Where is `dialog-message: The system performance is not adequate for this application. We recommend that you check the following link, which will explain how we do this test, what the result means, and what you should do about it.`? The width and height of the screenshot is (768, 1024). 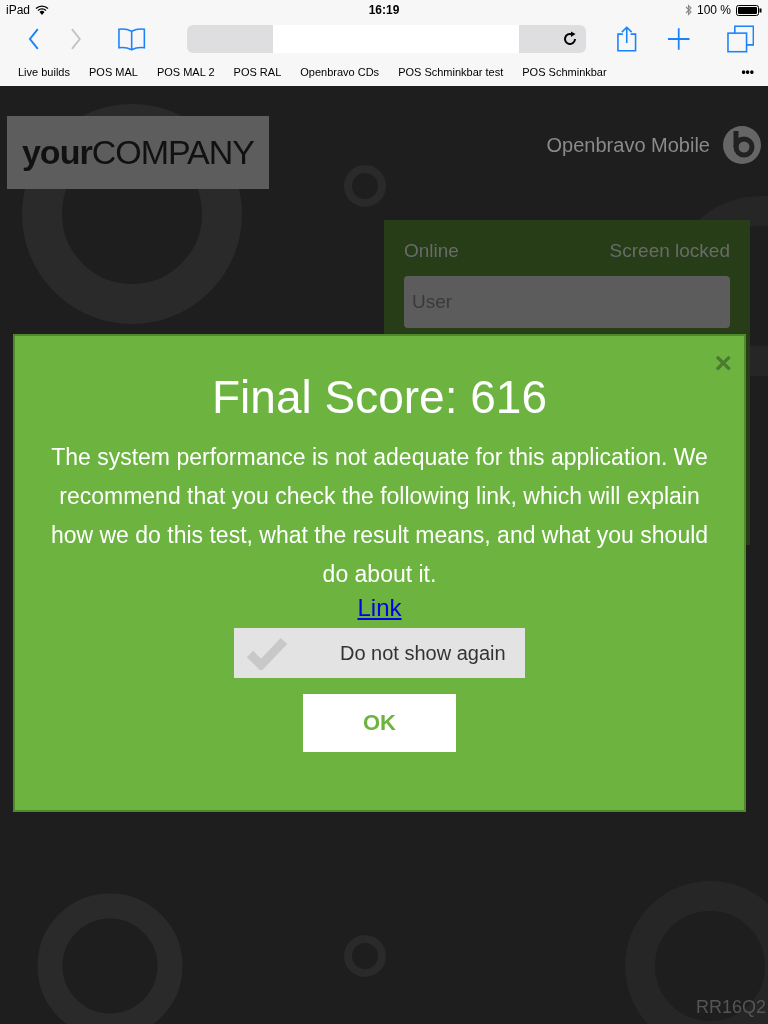
dialog-message: The system performance is not adequate for this application. We recommend that you check the following link, which will explain how we do this test, what the result means, and what you should do about it. is located at coordinates (379, 516).